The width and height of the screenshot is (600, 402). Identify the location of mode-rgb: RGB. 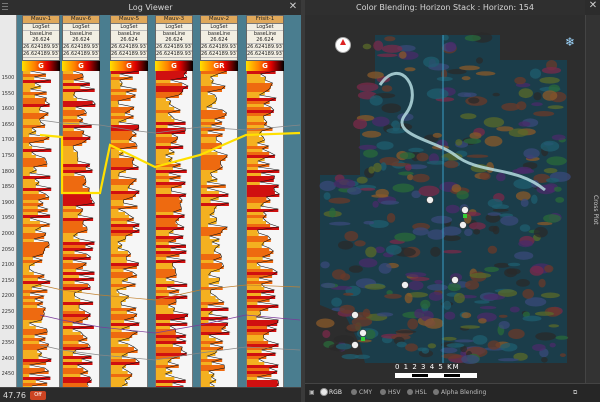
(331, 392).